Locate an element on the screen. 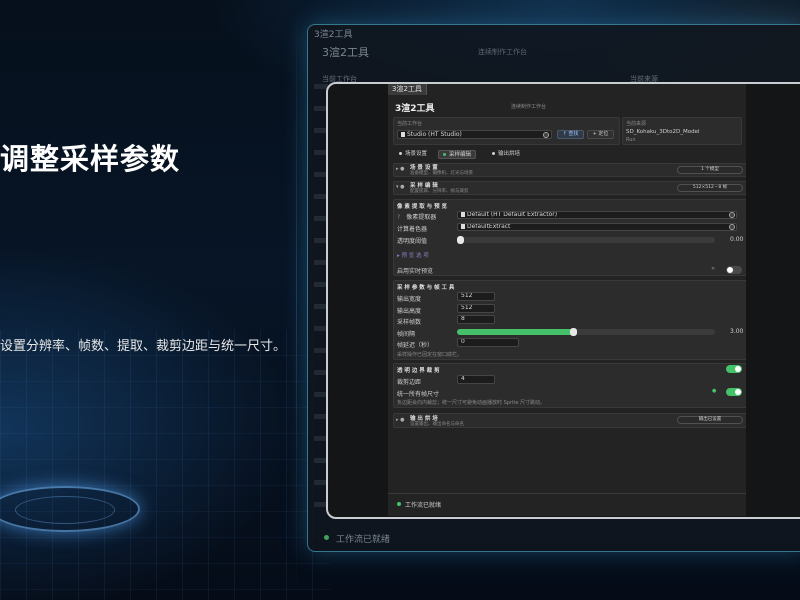  tab-scene: 场景设置 is located at coordinates (413, 154).